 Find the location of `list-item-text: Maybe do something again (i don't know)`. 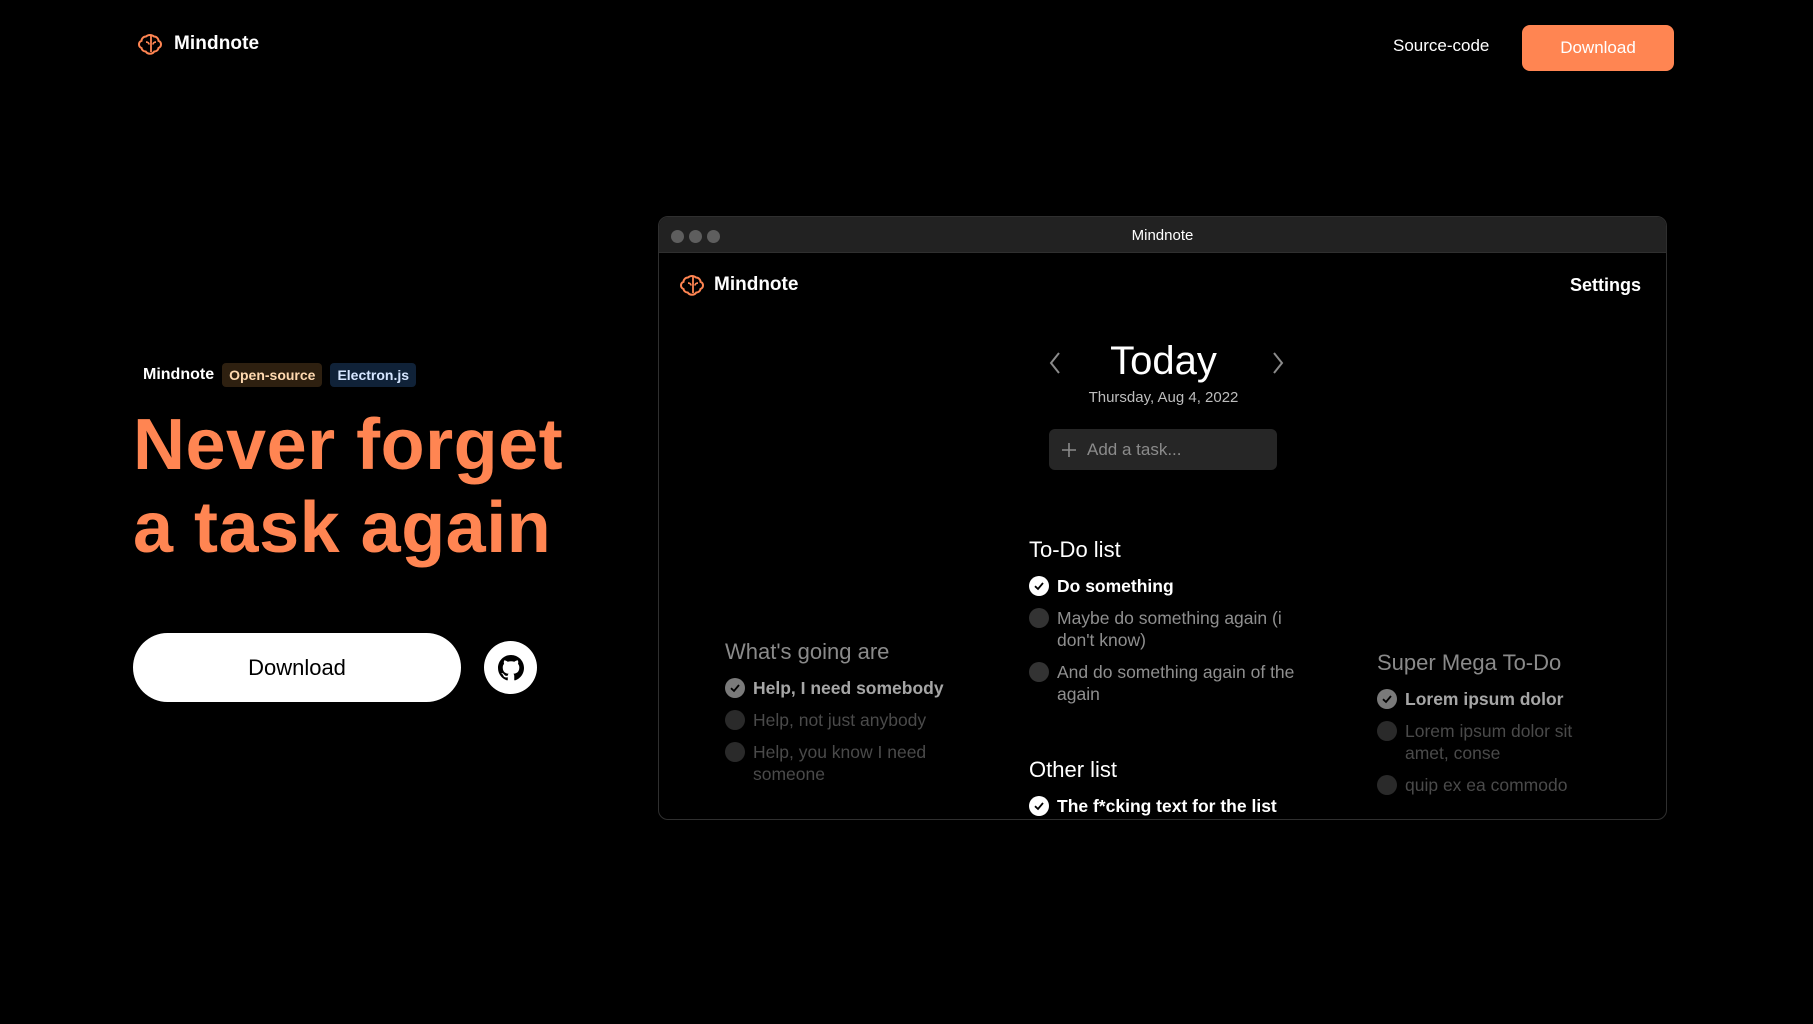

list-item-text: Maybe do something again (i don't know) is located at coordinates (1169, 629).